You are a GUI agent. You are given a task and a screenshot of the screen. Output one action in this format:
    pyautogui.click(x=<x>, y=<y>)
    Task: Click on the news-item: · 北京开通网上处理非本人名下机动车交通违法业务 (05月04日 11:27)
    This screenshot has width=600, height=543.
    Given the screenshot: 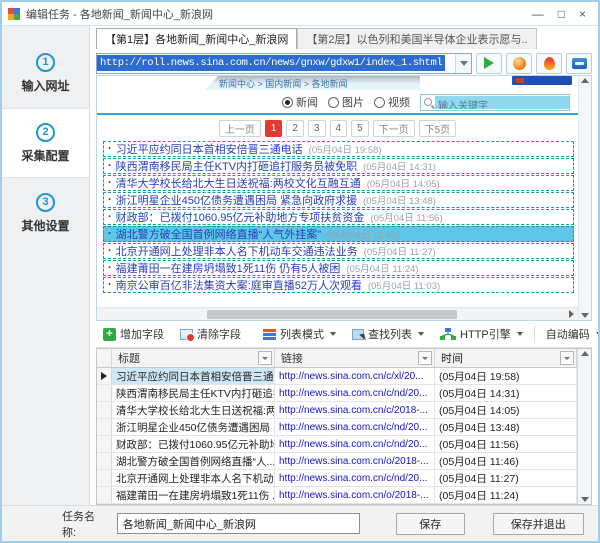 What is the action you would take?
    pyautogui.click(x=338, y=251)
    